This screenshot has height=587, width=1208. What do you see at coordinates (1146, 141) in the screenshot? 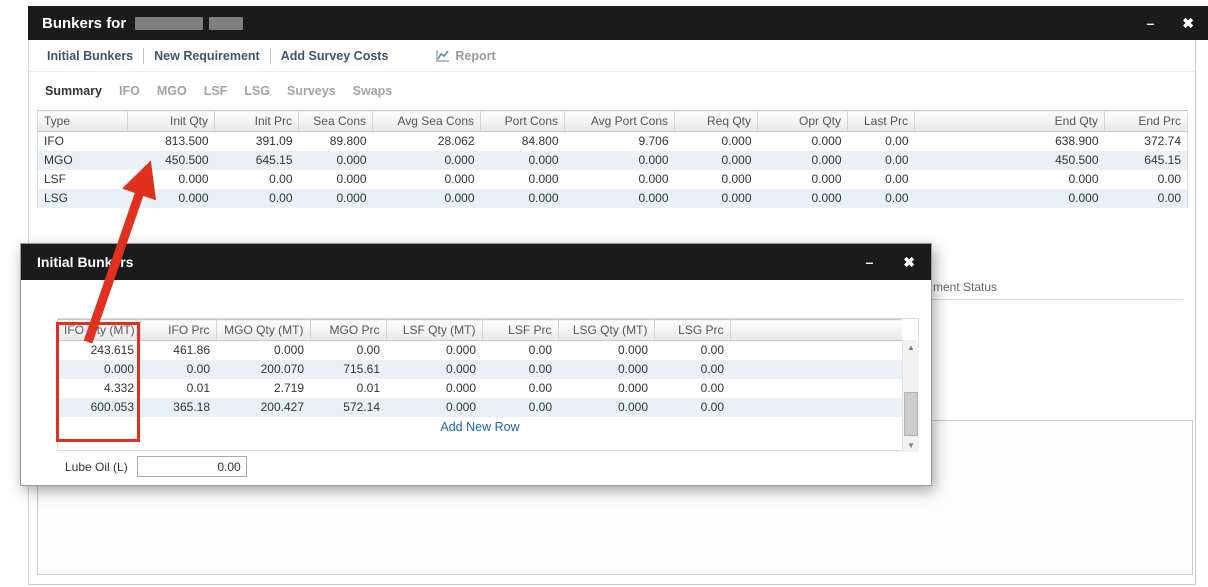
I see `table-cell: 372.74` at bounding box center [1146, 141].